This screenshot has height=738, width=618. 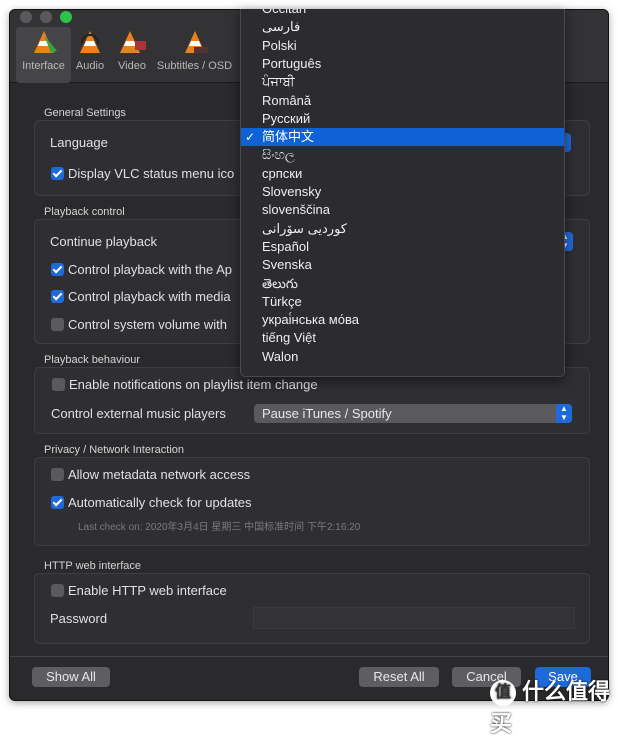 I want to click on stepper-icon: ▲▼, so click(x=564, y=413).